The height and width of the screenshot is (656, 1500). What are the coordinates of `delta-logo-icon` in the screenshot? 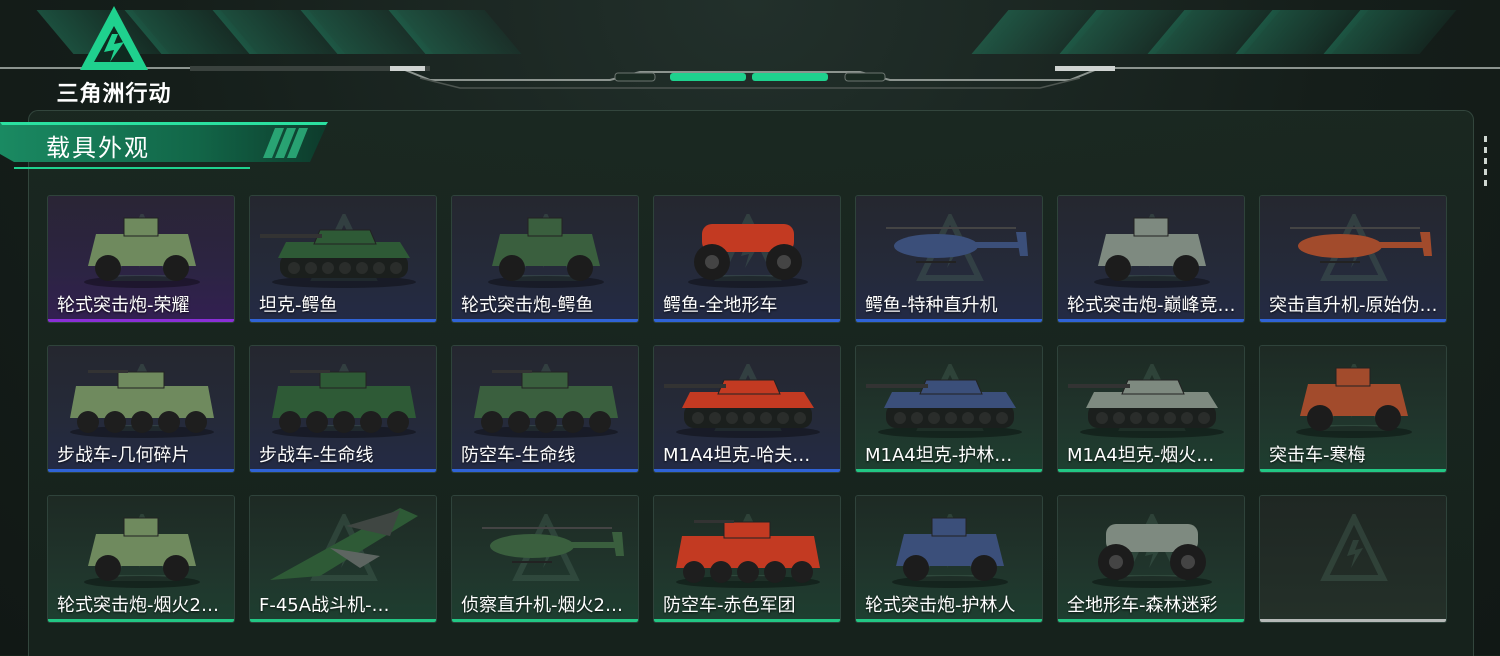 It's located at (114, 38).